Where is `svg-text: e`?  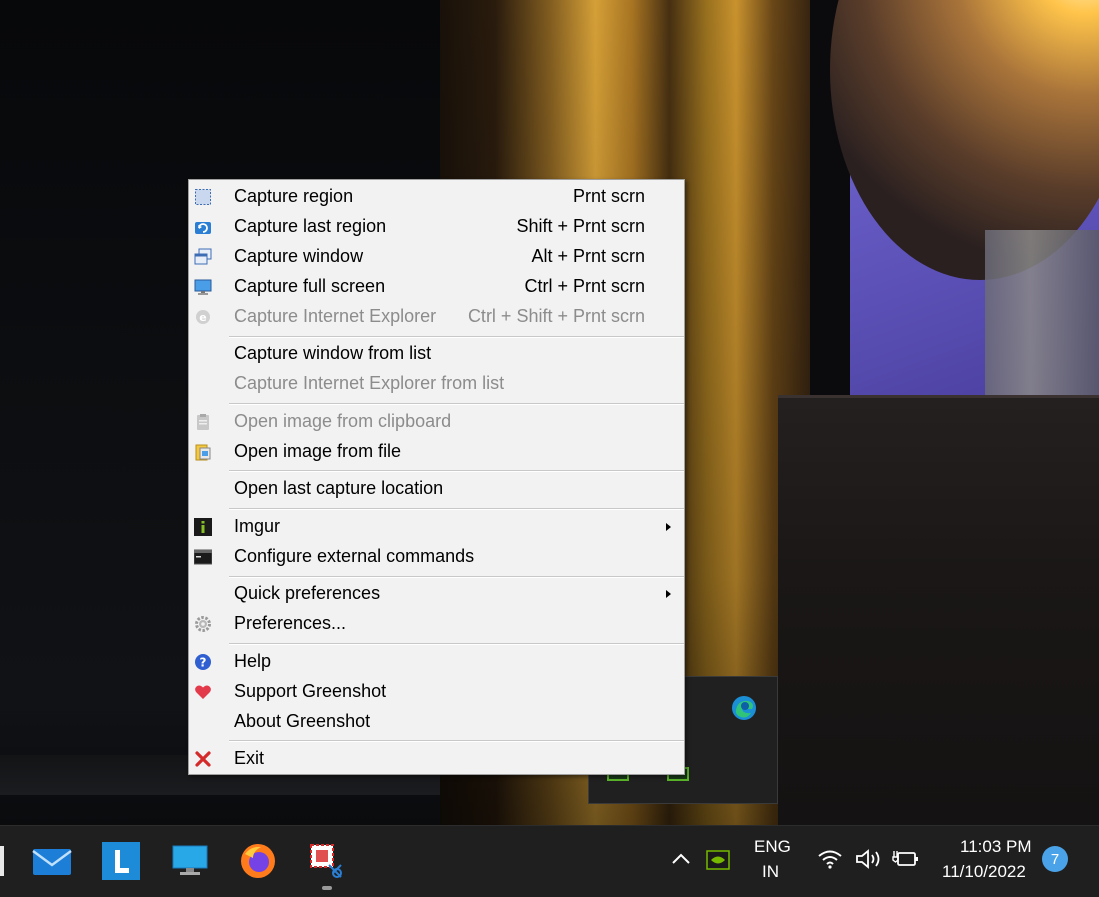
svg-text: e is located at coordinates (202, 317).